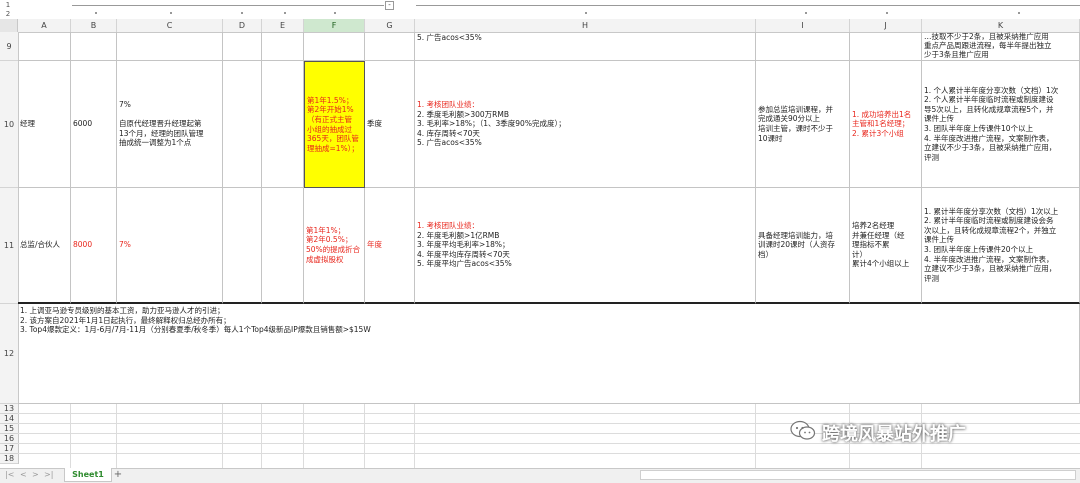  I want to click on next-sheet-button: >, so click(35, 475).